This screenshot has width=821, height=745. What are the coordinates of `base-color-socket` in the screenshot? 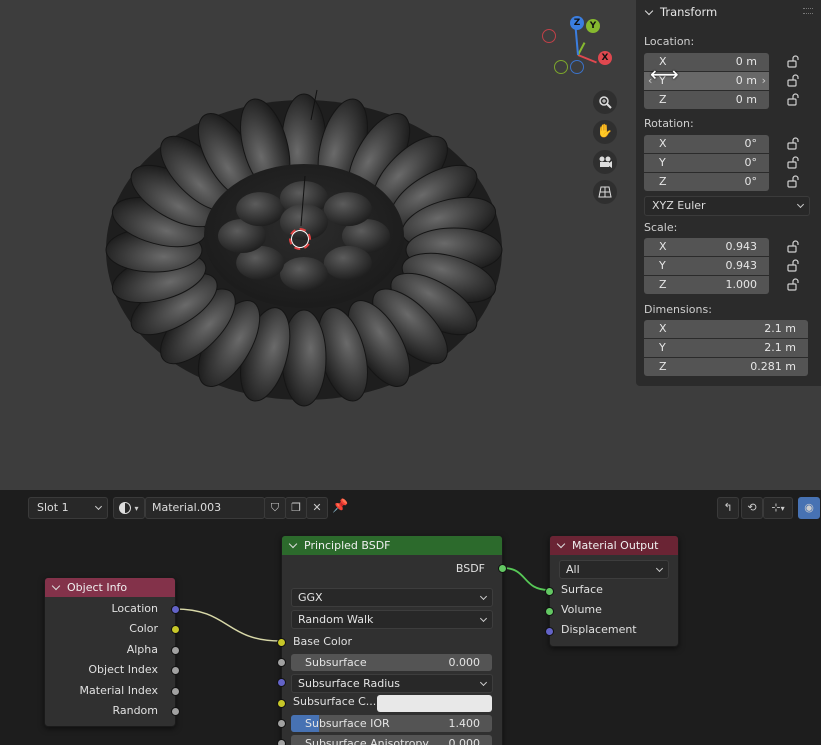 It's located at (281, 642).